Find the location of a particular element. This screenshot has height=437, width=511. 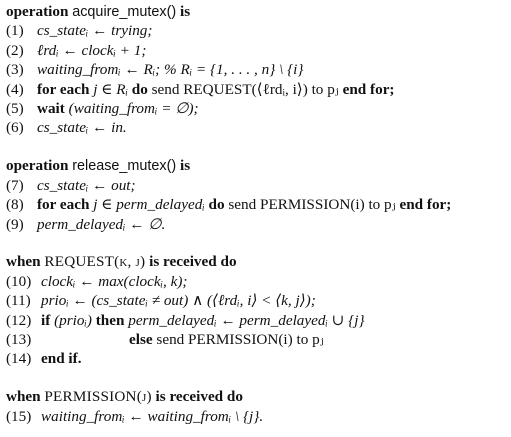

line-number: (8) is located at coordinates (15, 205).